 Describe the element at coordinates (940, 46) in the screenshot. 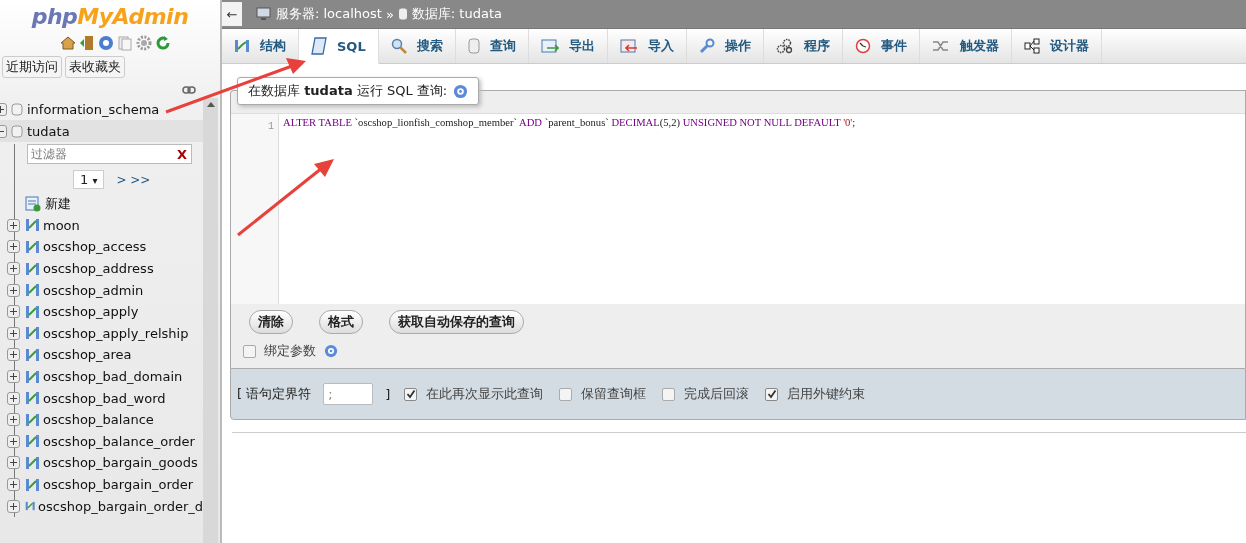

I see `shuffle-icon` at that location.